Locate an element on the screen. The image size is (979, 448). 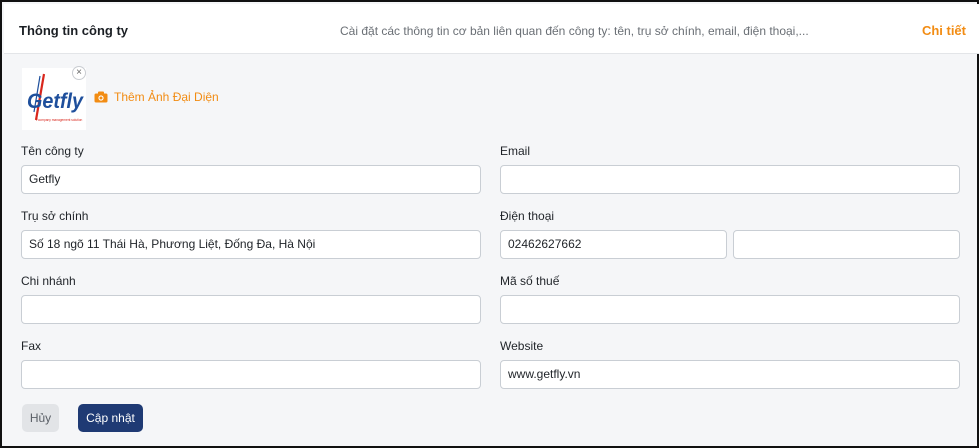
phone-input-secondary is located at coordinates (846, 244).